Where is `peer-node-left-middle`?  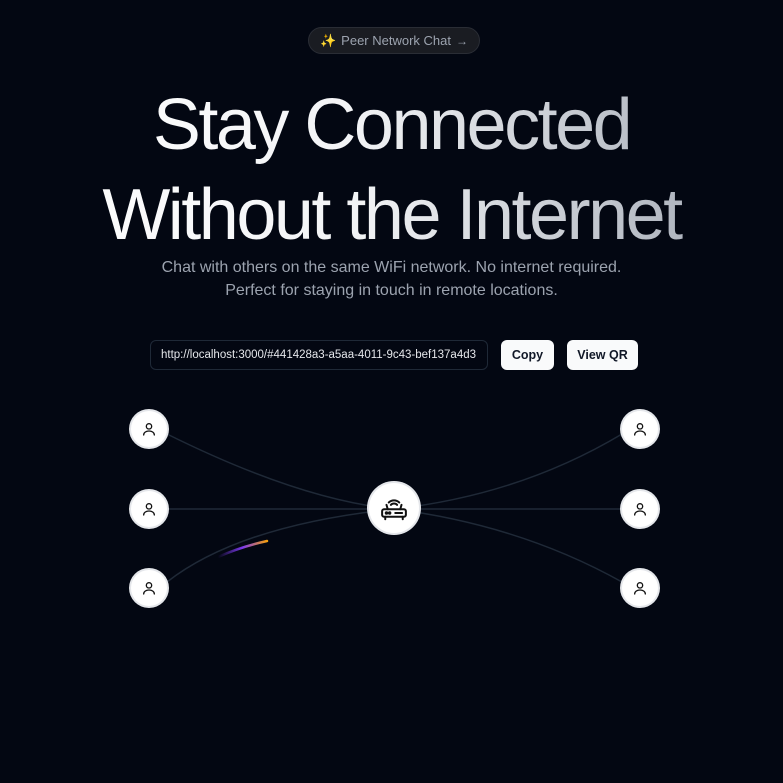 peer-node-left-middle is located at coordinates (149, 509).